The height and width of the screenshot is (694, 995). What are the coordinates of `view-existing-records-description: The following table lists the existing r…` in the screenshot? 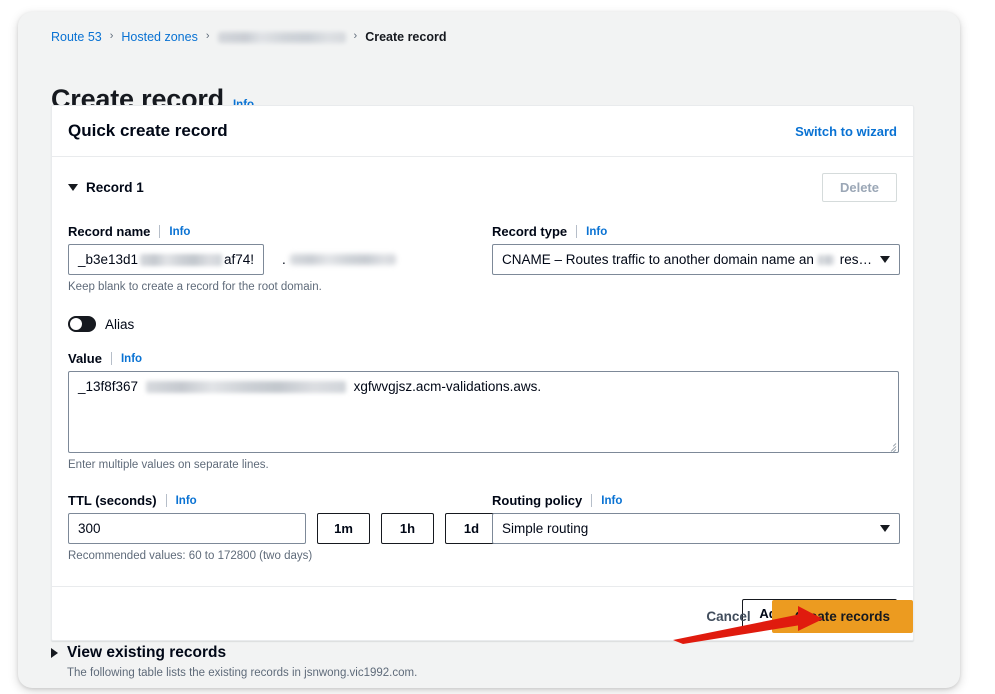 It's located at (242, 673).